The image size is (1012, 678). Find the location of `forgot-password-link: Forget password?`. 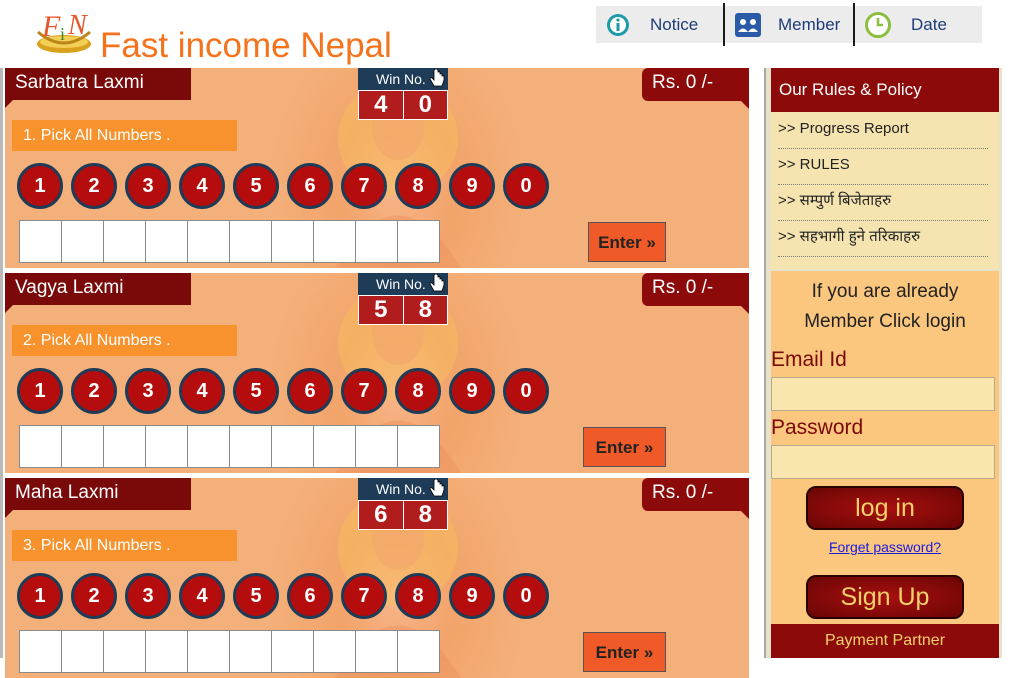

forgot-password-link: Forget password? is located at coordinates (885, 547).